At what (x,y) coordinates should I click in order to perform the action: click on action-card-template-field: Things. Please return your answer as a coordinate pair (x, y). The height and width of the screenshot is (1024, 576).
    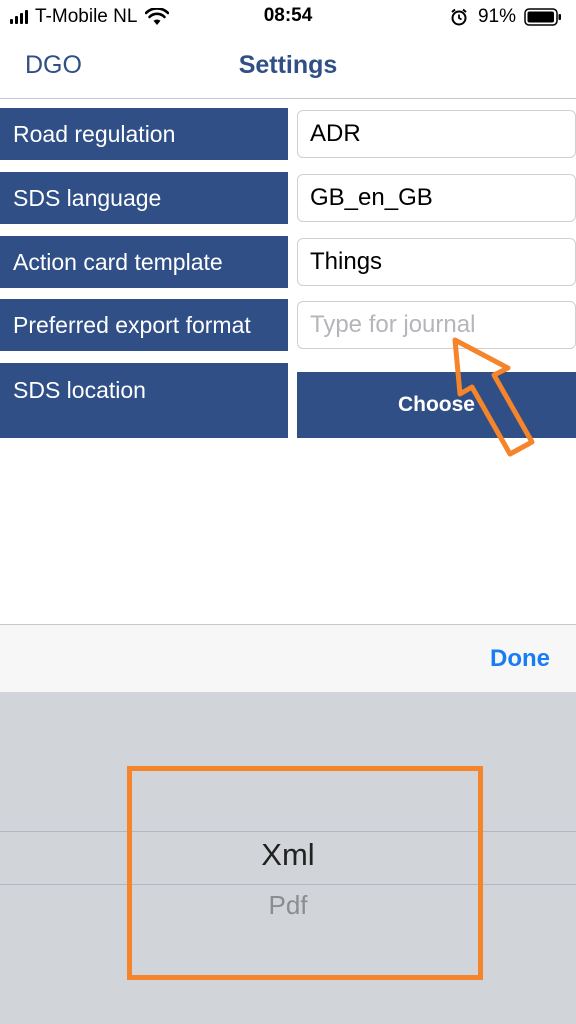
    Looking at the image, I should click on (436, 262).